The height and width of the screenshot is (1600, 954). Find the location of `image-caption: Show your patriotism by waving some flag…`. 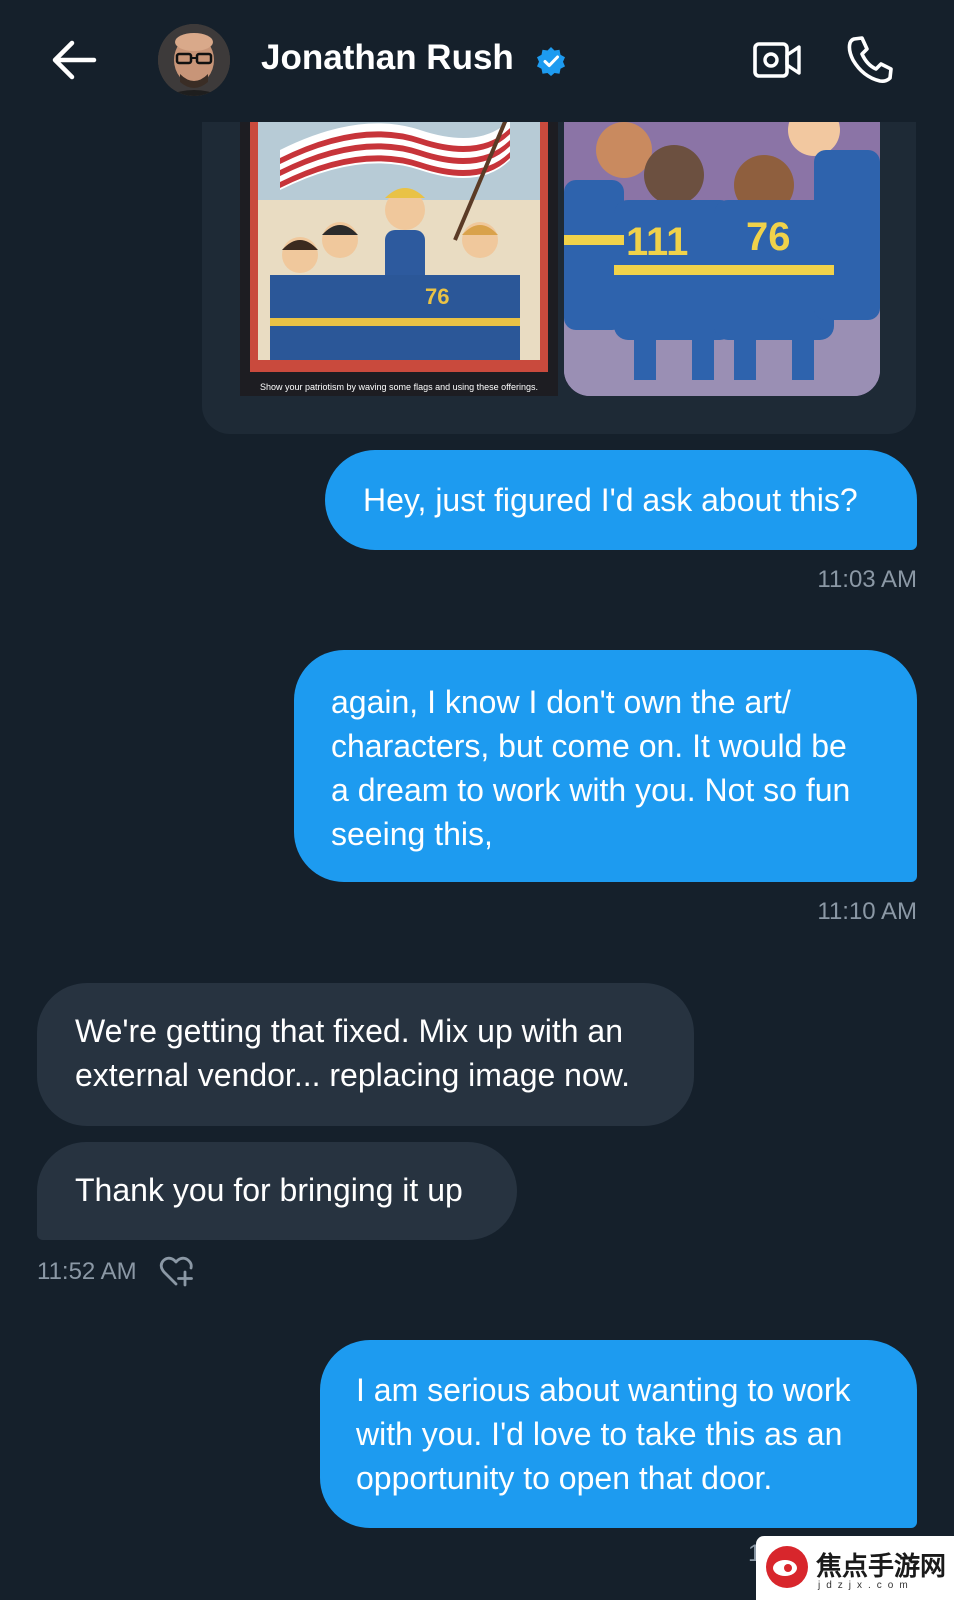

image-caption: Show your patriotism by waving some flag… is located at coordinates (399, 387).